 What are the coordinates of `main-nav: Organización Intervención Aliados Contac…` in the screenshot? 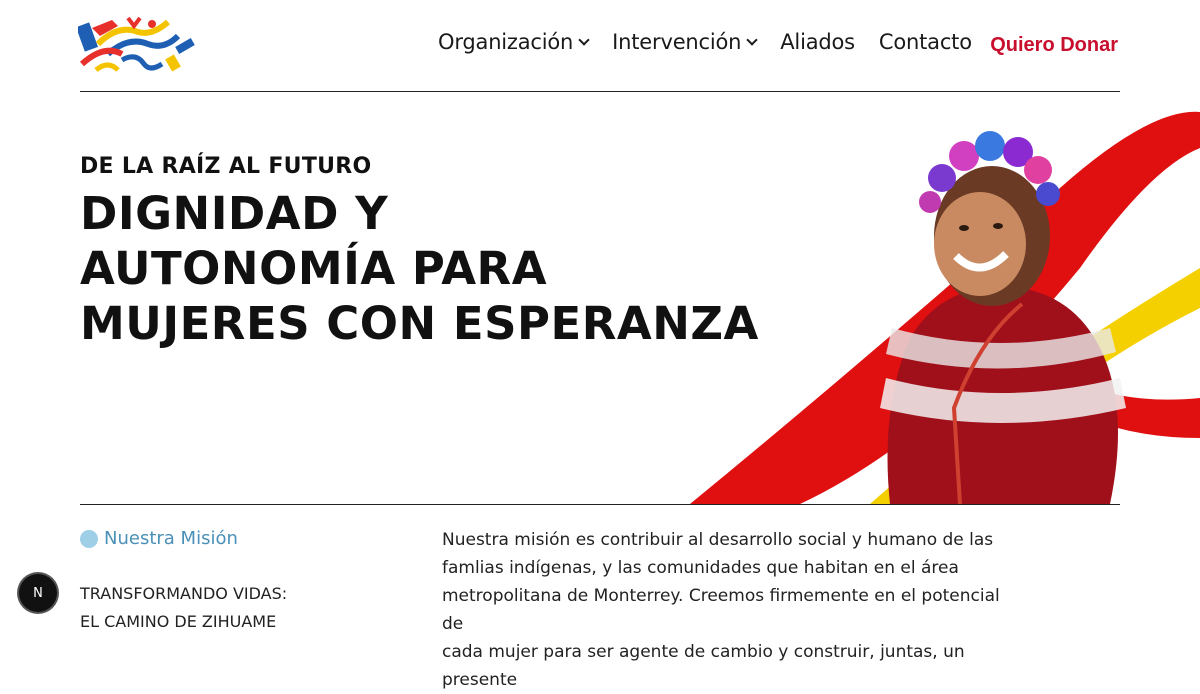 It's located at (717, 42).